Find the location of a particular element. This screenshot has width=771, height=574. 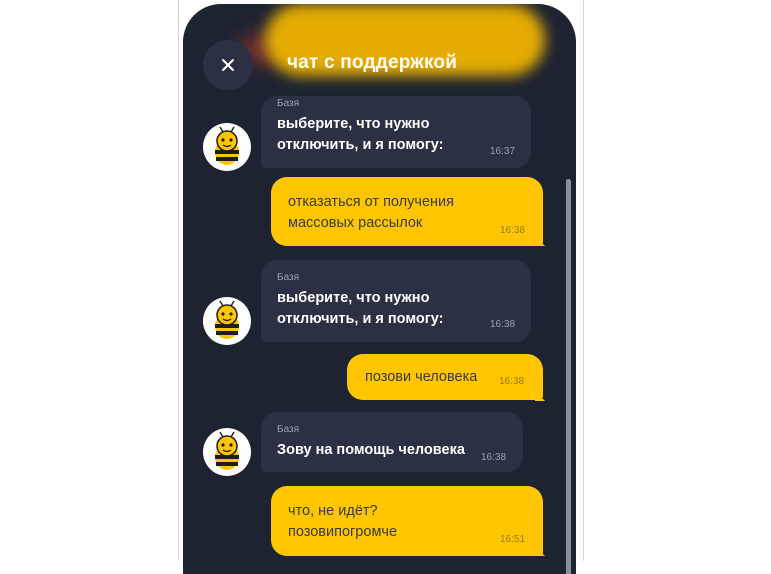

message-text-line: массовых рассылок is located at coordinates (355, 223).